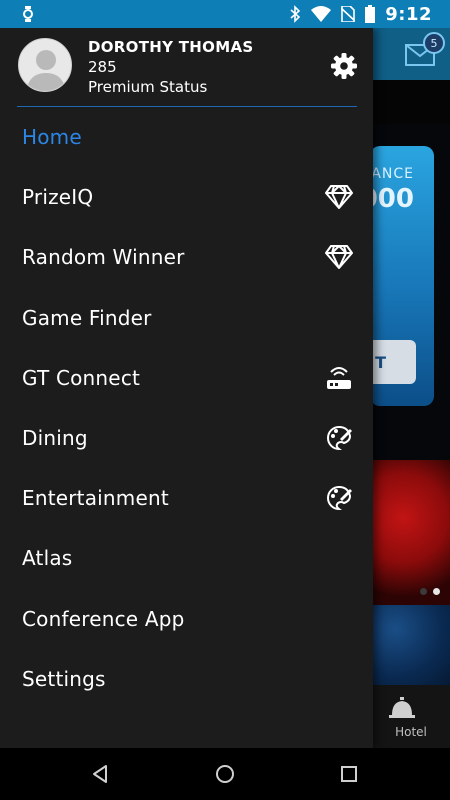 The width and height of the screenshot is (450, 800). I want to click on balance-card: ANCE 000 T, so click(402, 276).